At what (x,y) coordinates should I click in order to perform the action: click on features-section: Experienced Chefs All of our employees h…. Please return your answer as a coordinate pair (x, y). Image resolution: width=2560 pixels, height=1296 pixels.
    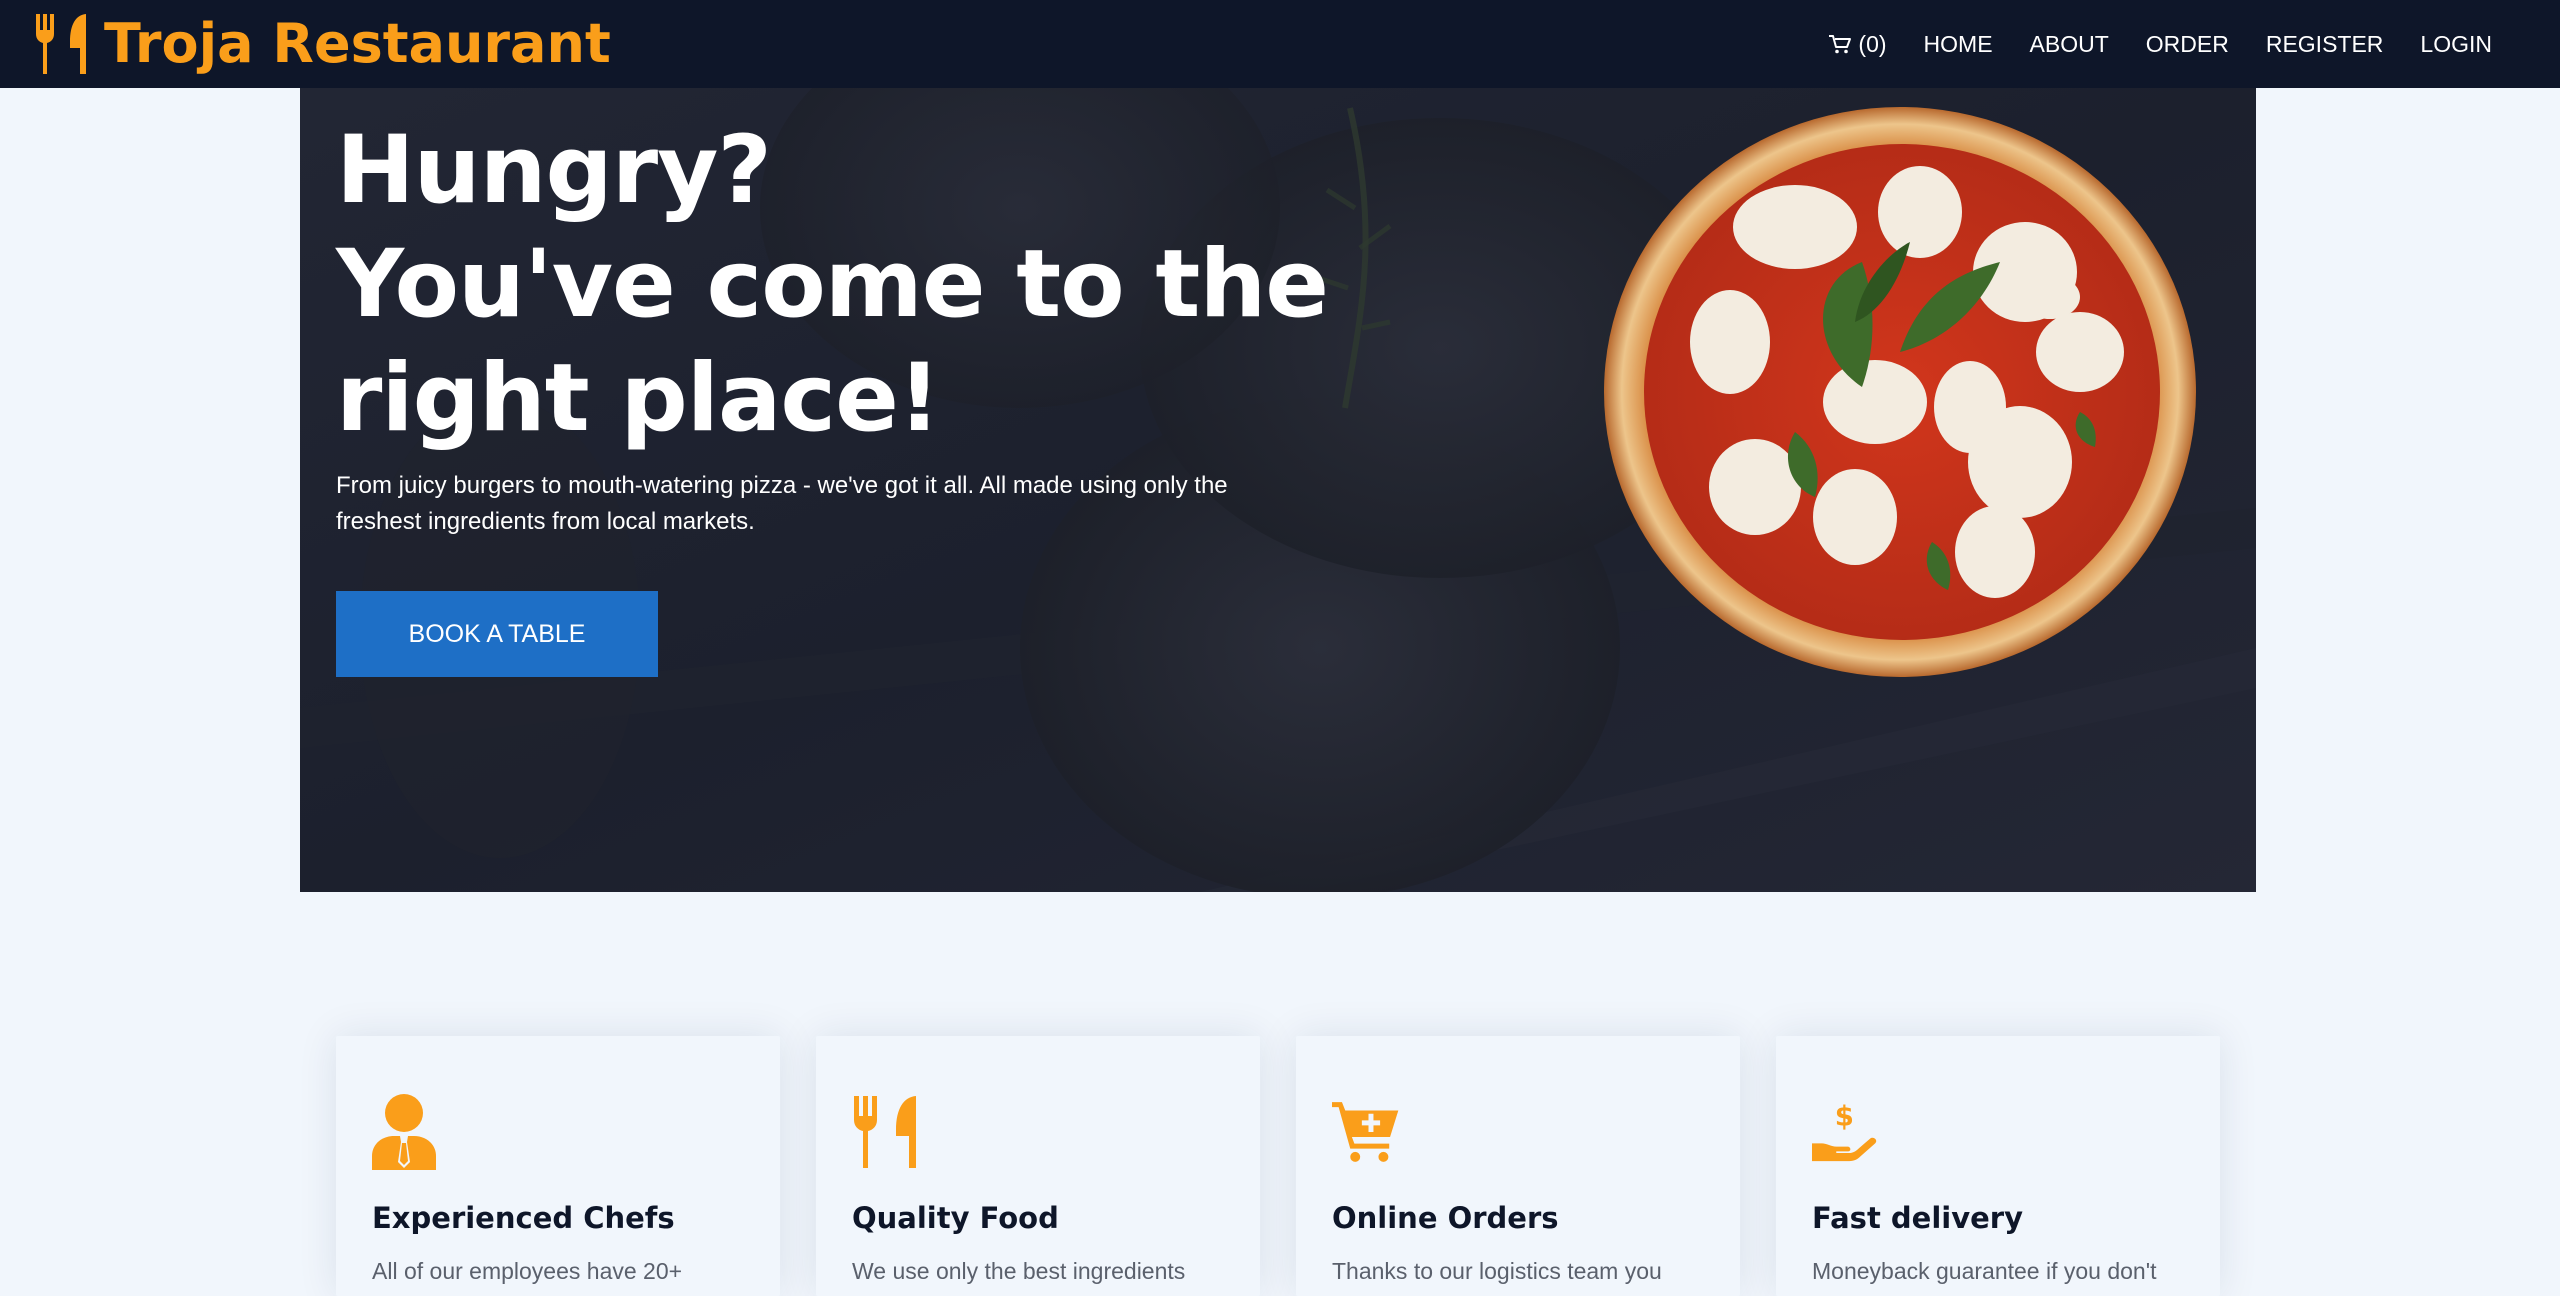
    Looking at the image, I should click on (1278, 1166).